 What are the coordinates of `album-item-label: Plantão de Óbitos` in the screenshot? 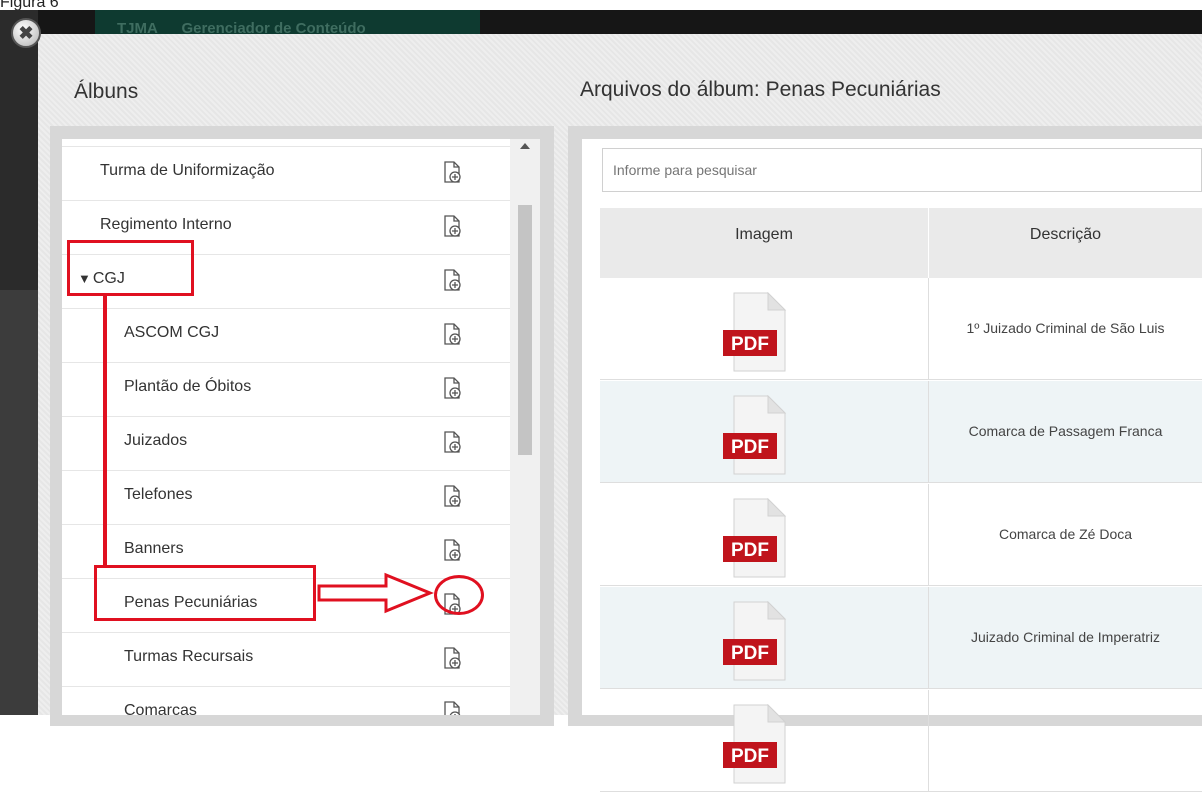 It's located at (187, 387).